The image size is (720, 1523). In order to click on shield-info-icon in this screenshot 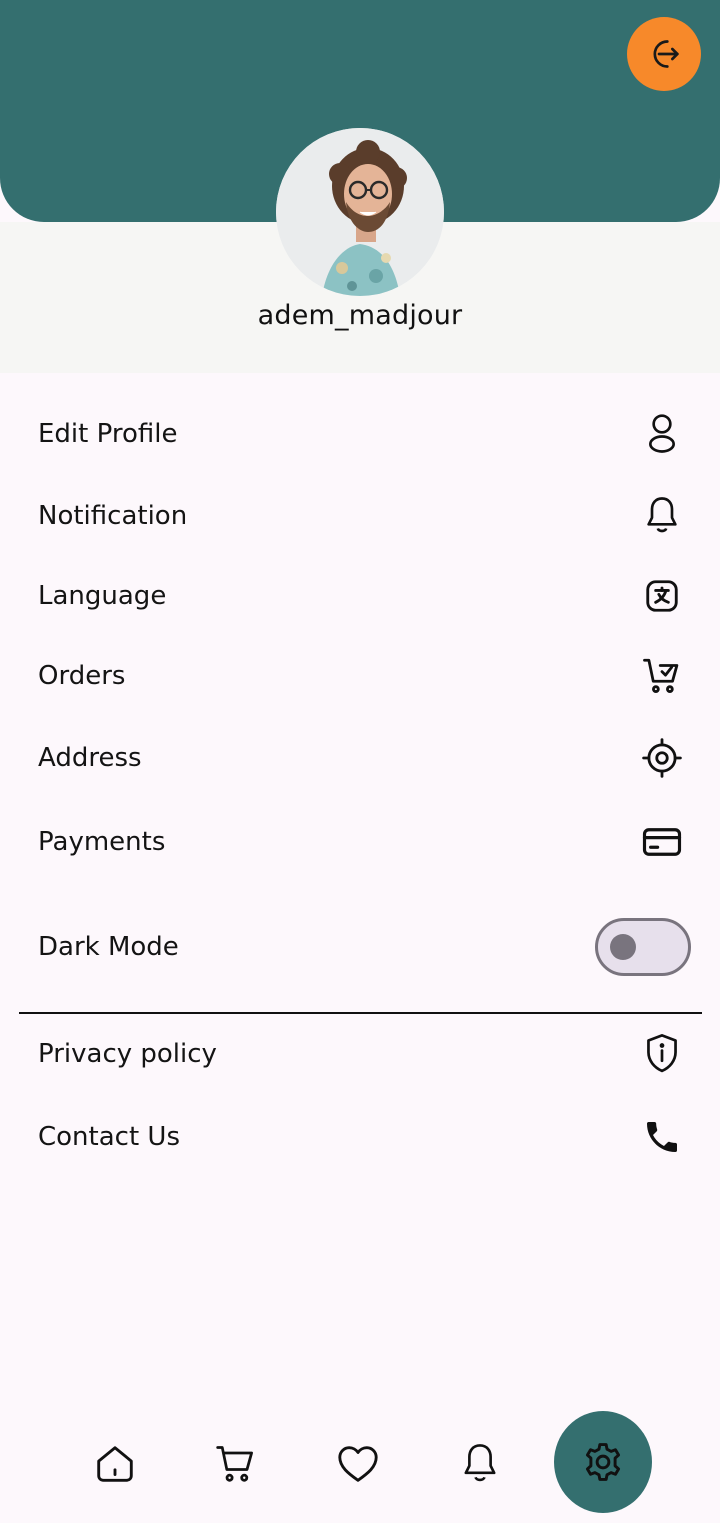, I will do `click(662, 1054)`.